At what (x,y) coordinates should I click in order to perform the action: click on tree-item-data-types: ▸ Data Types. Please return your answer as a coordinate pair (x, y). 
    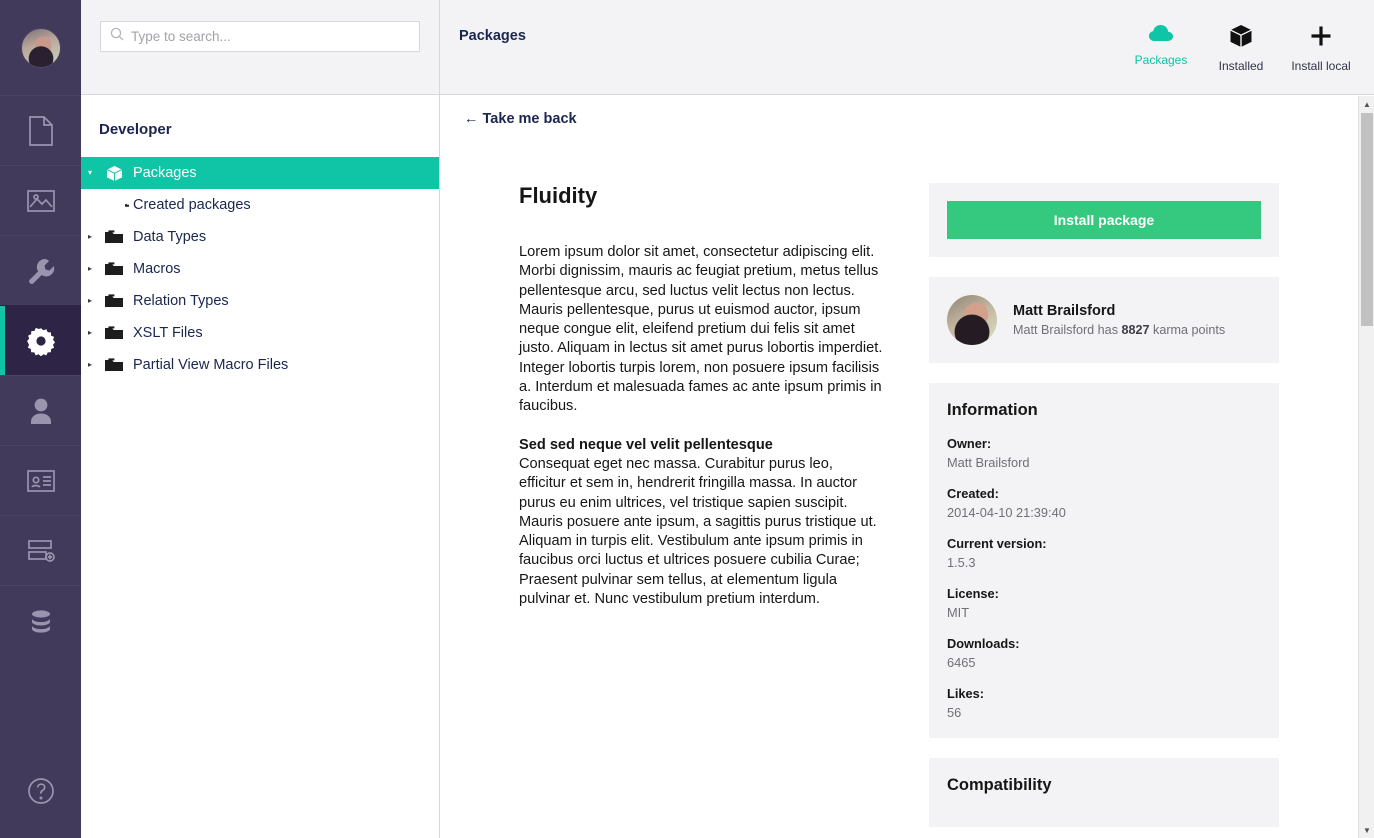
    Looking at the image, I should click on (260, 237).